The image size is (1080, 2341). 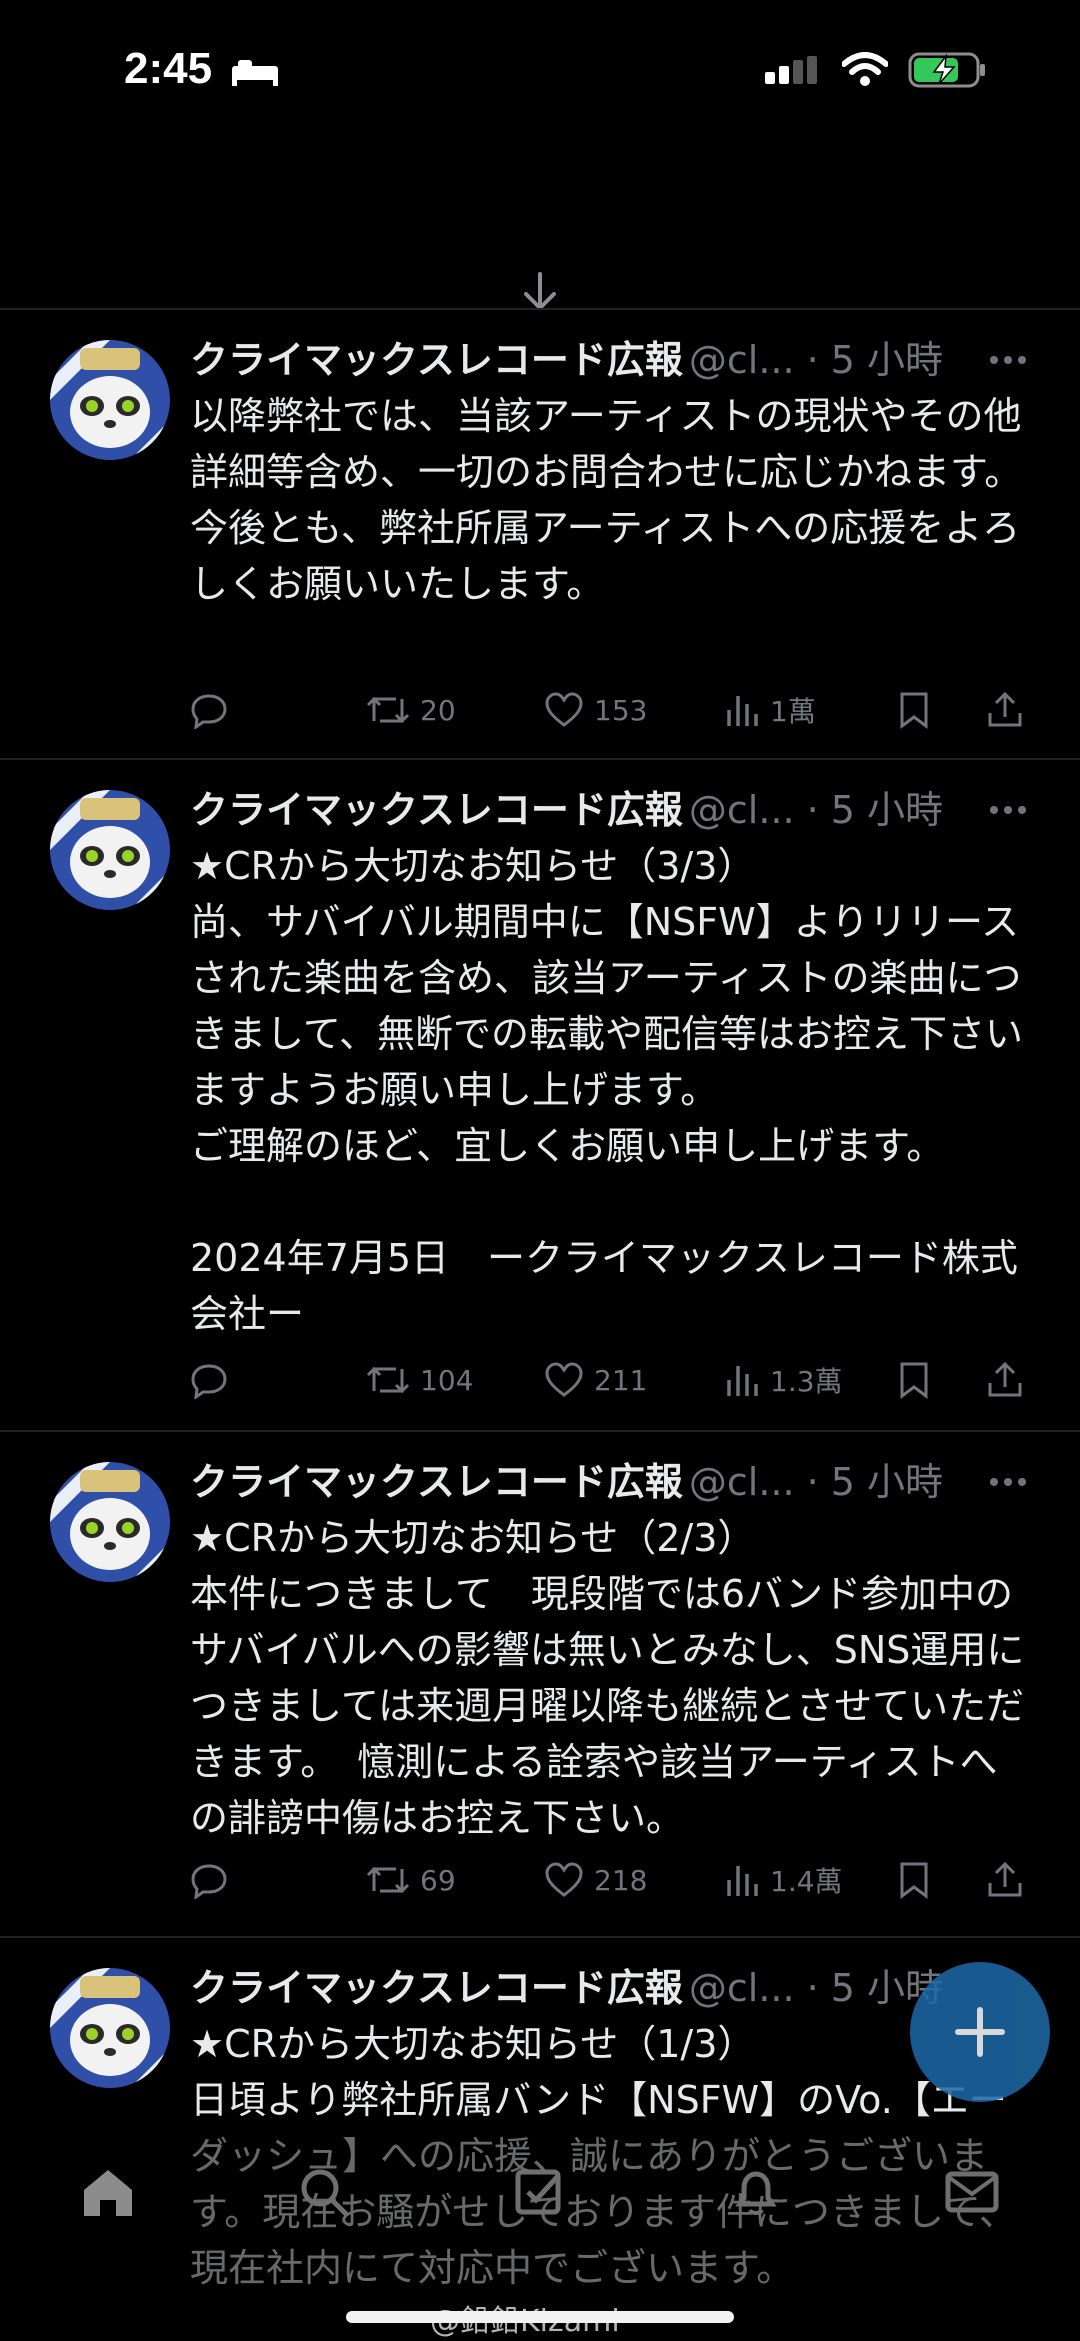 I want to click on home-icon, so click(x=108, y=2192).